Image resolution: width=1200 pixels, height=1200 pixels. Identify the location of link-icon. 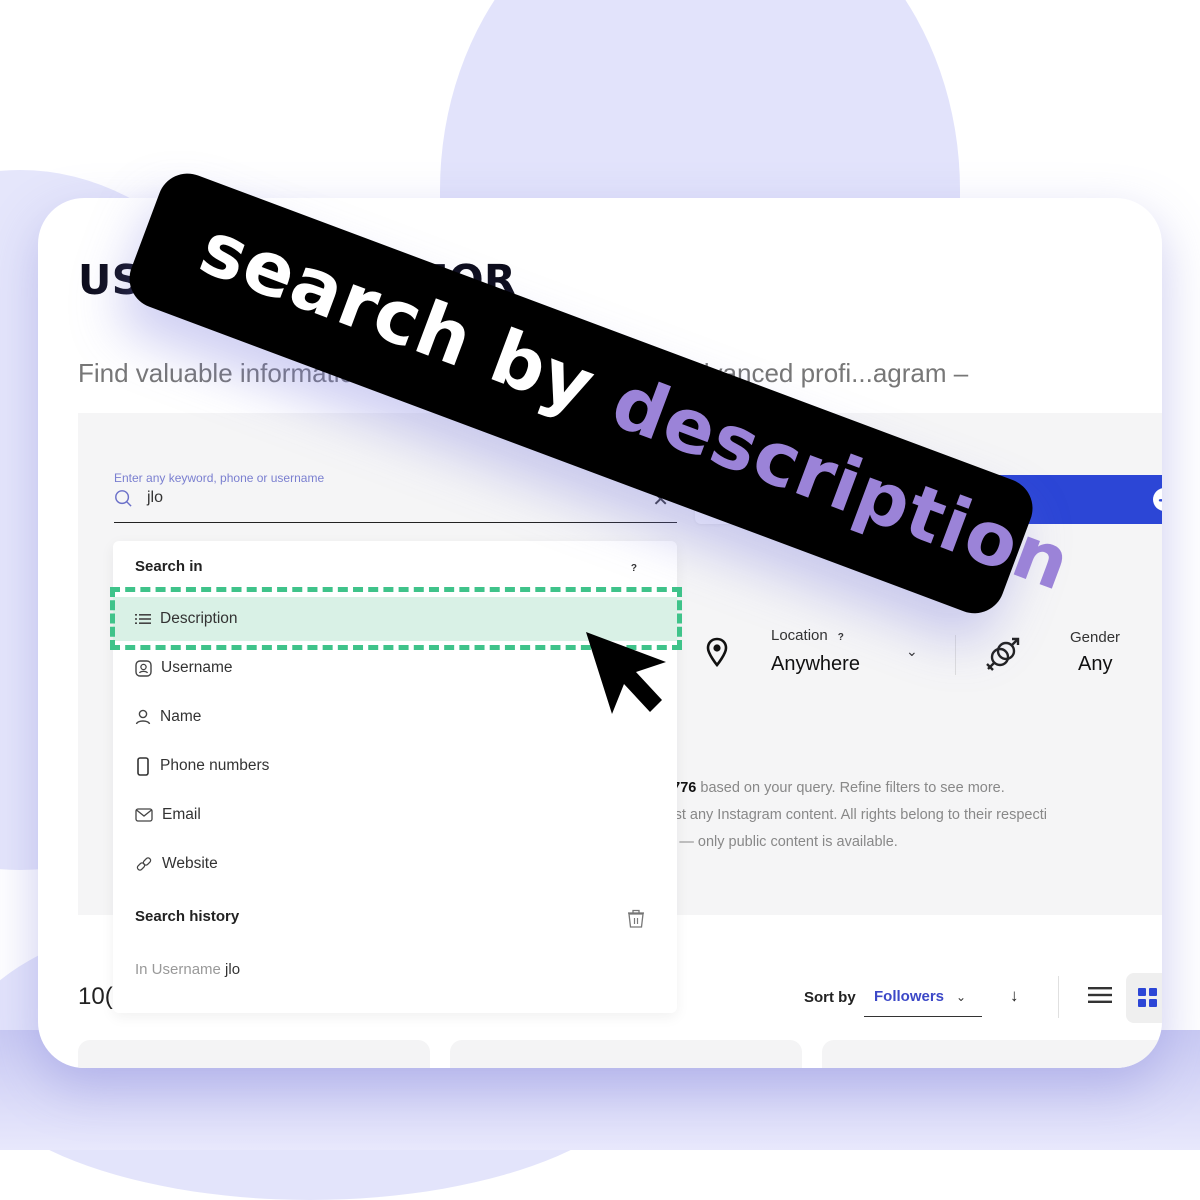
(144, 864).